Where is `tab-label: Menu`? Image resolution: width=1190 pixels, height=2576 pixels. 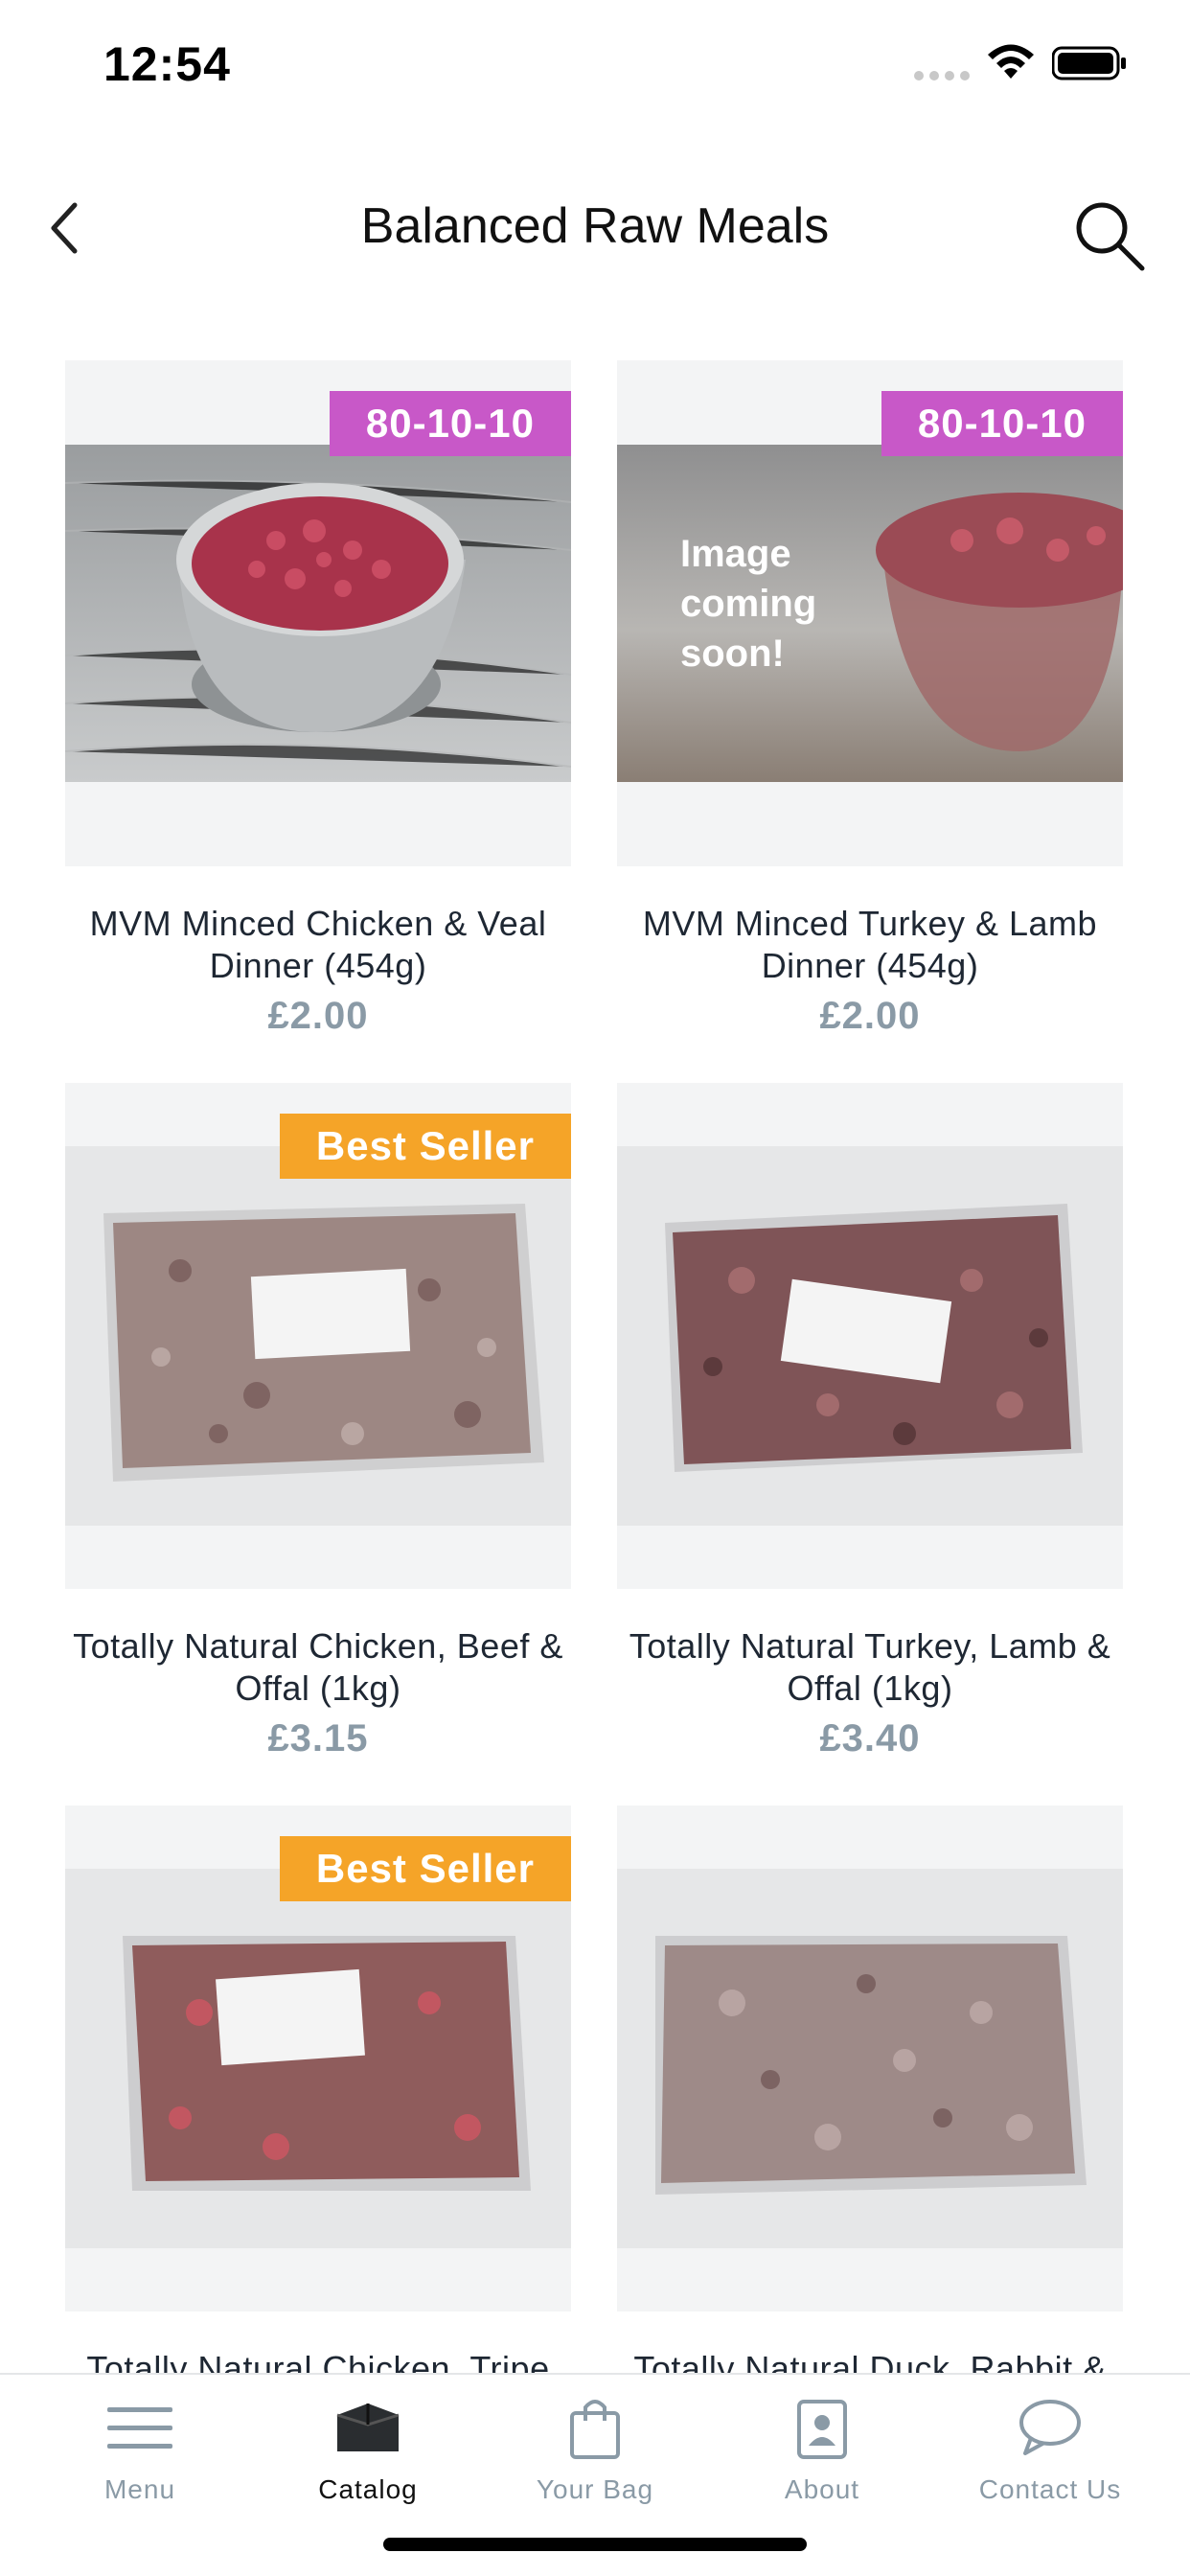
tab-label: Menu is located at coordinates (140, 2489).